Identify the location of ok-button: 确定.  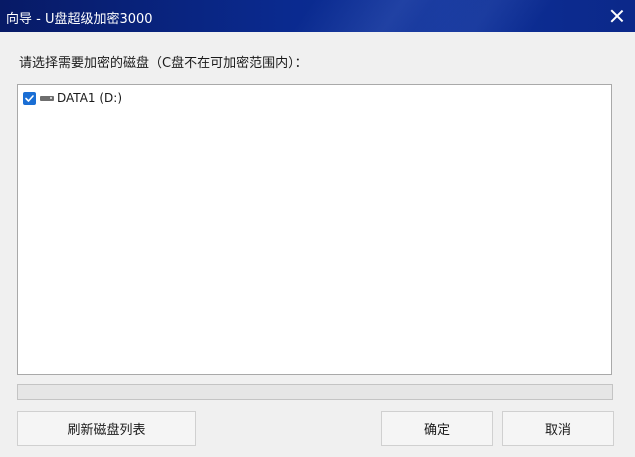
(437, 428).